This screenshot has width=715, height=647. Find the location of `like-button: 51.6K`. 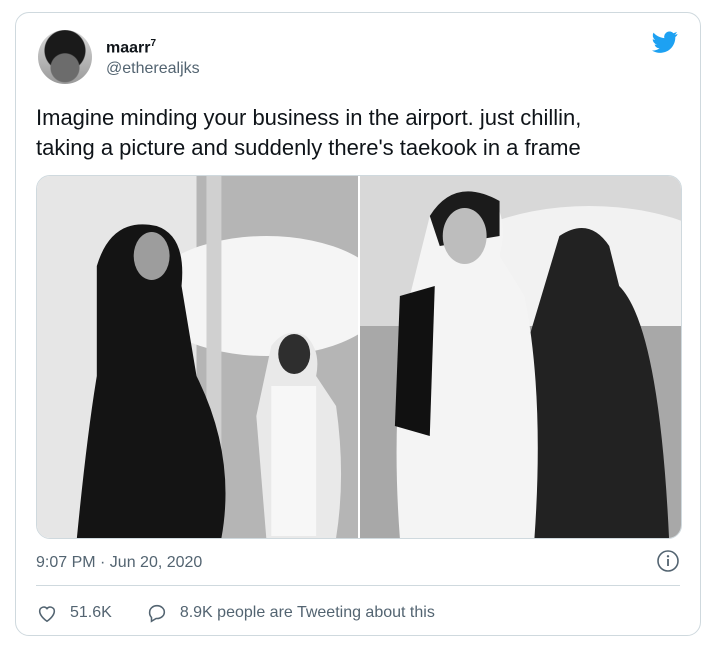

like-button: 51.6K is located at coordinates (74, 613).